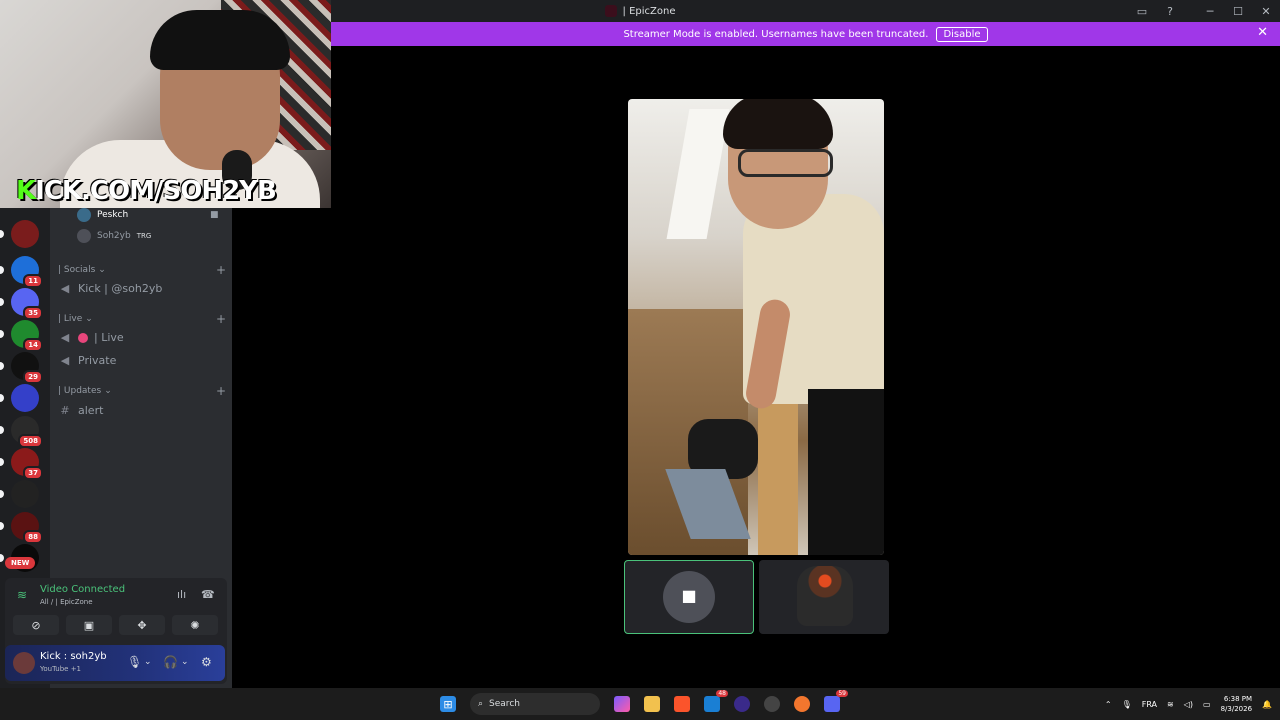  What do you see at coordinates (535, 704) in the screenshot?
I see `search-input: ⌕ Search` at bounding box center [535, 704].